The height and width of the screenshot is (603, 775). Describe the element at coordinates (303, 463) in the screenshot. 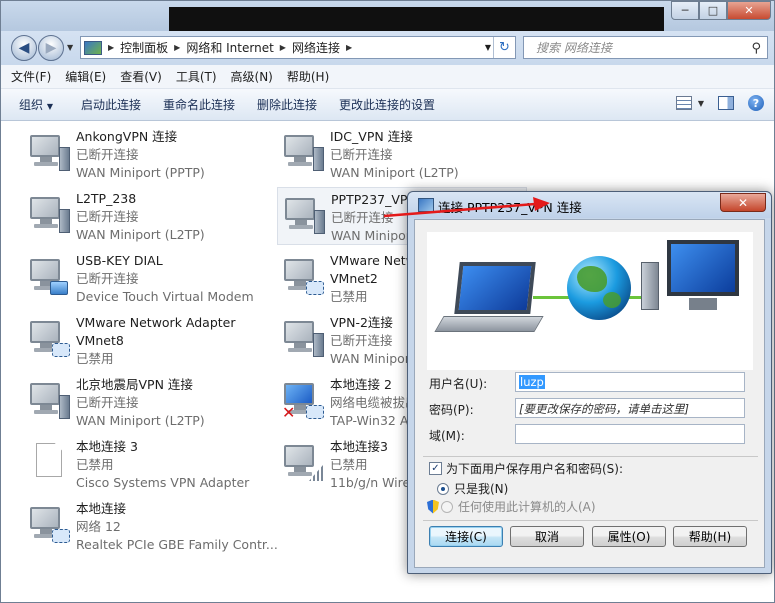

I see `wireless-icon` at that location.